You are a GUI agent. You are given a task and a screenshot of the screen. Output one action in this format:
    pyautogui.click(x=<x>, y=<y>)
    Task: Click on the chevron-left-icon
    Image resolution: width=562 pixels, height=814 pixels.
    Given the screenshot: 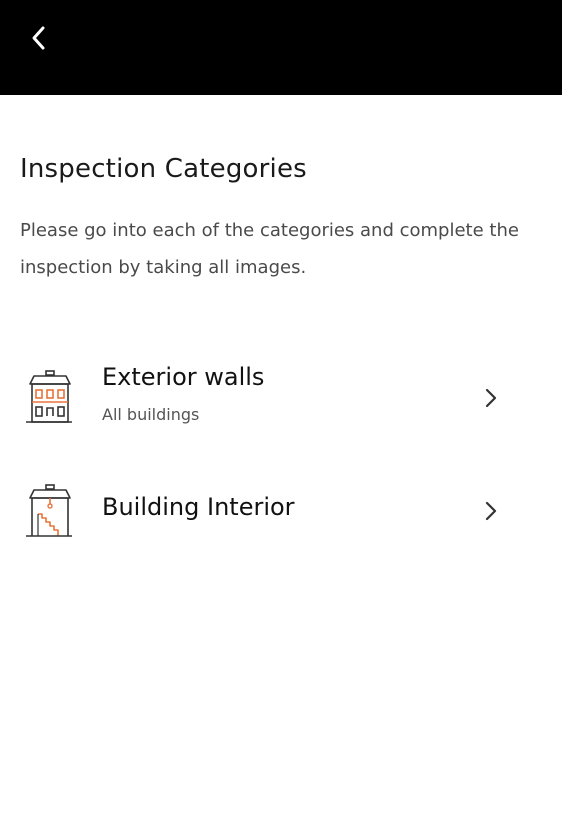 What is the action you would take?
    pyautogui.click(x=38, y=38)
    